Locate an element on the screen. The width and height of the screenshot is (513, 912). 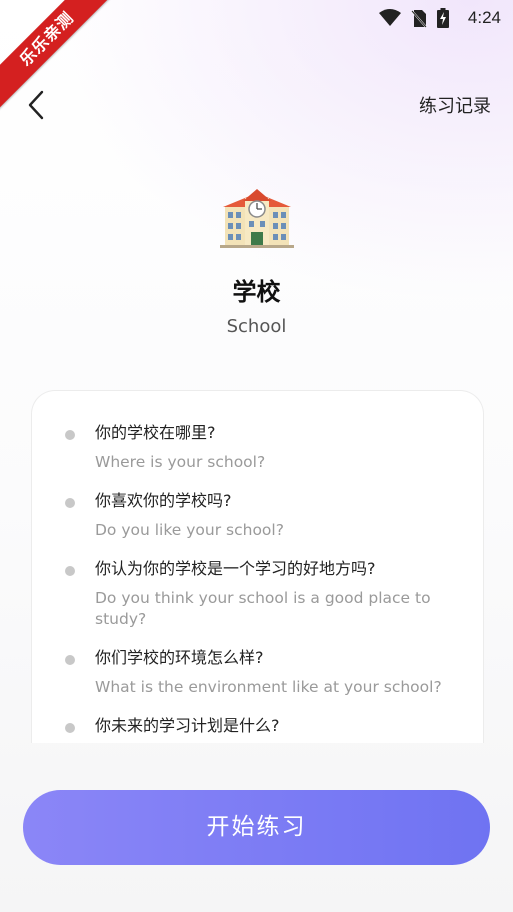
chevron-left-icon is located at coordinates (36, 105).